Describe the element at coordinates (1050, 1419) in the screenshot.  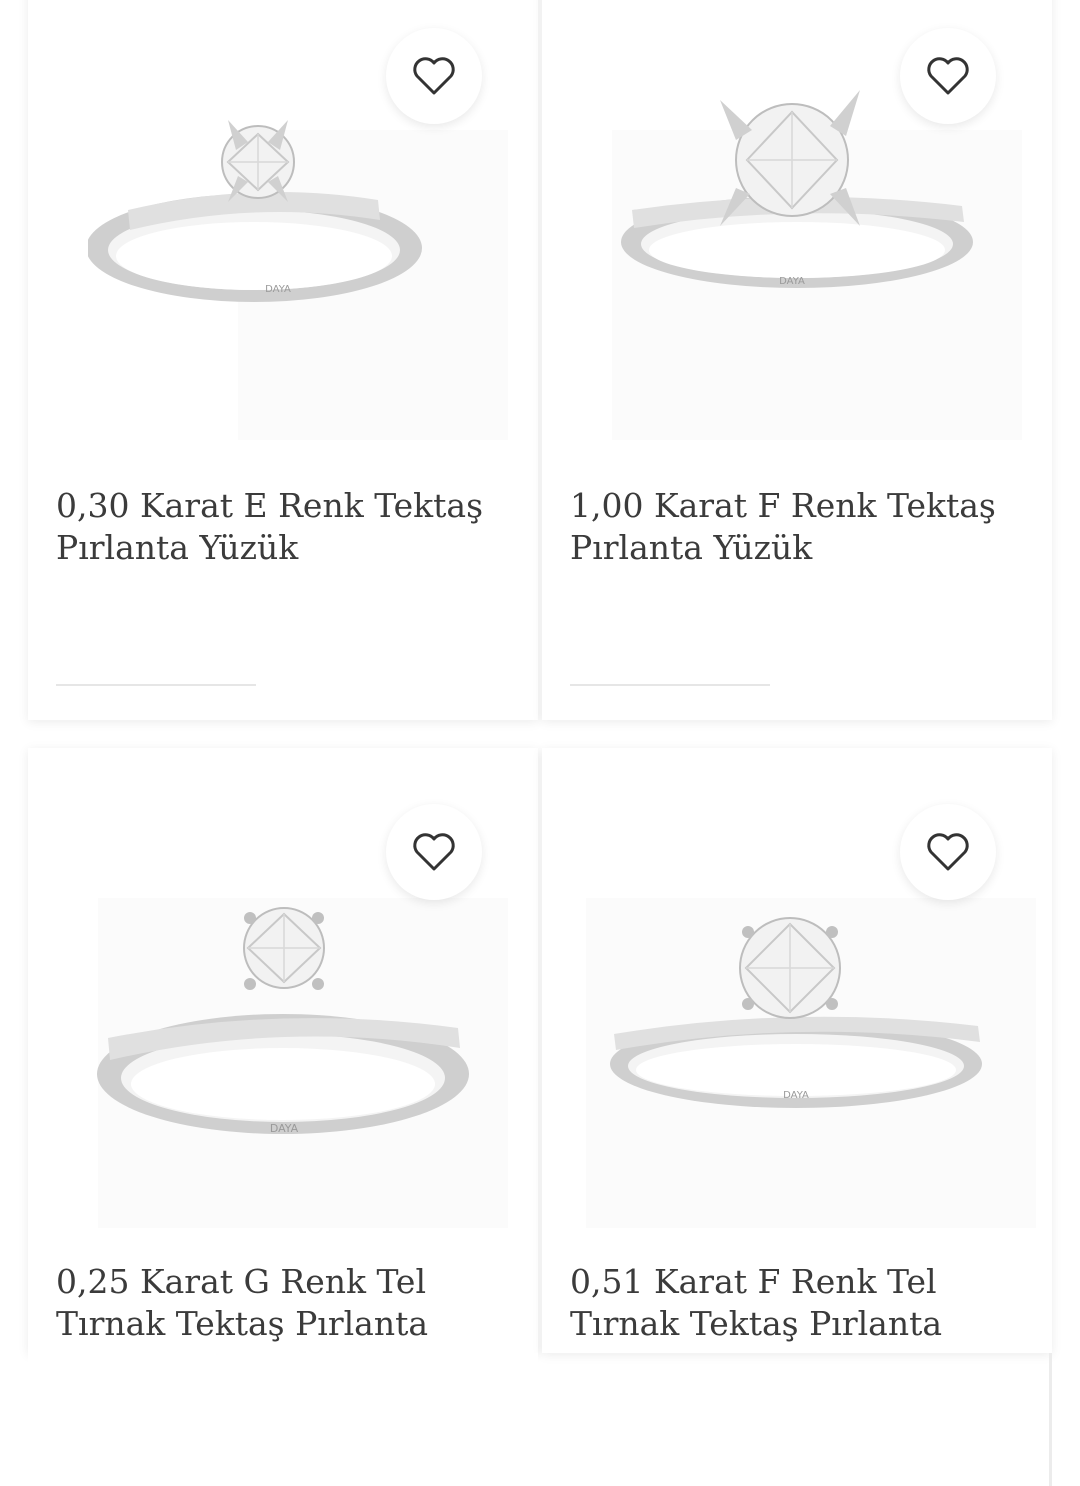
I see `card-edge` at that location.